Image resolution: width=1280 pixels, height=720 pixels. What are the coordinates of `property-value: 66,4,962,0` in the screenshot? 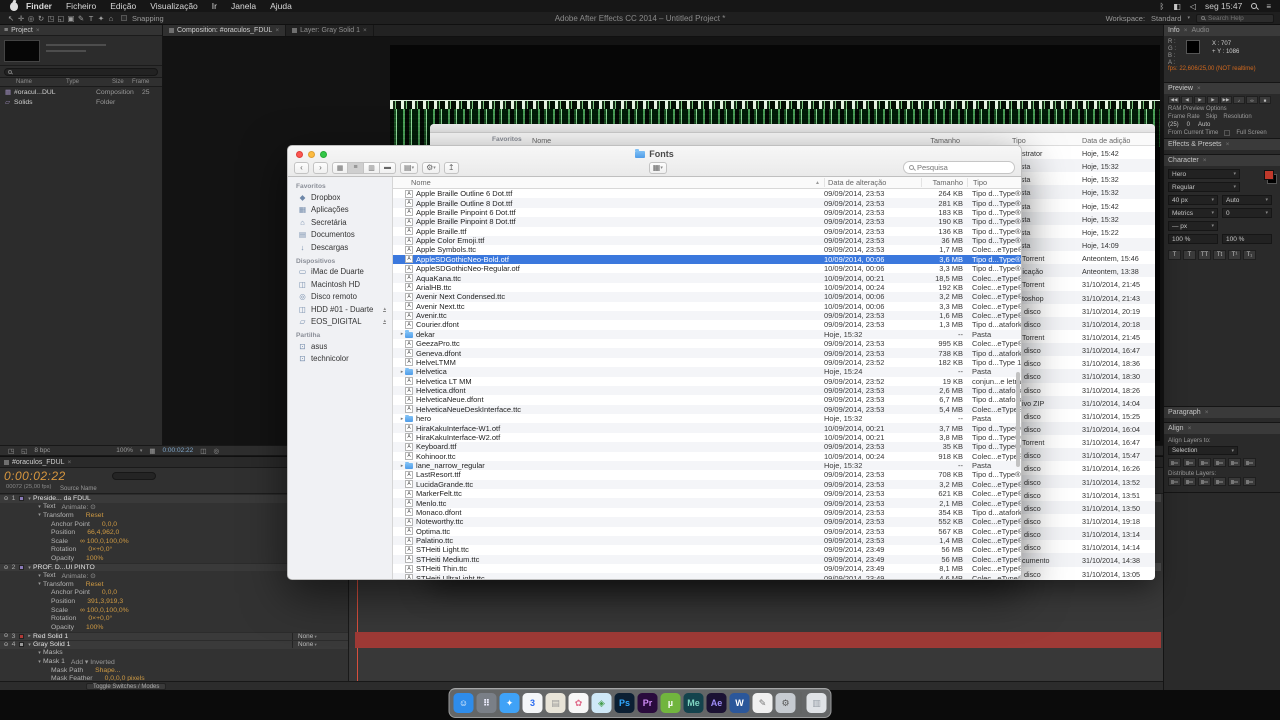 It's located at (103, 532).